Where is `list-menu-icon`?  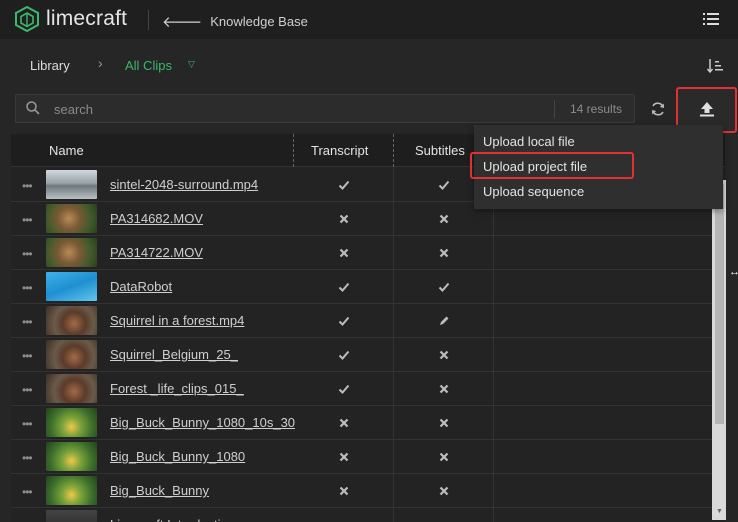
list-menu-icon is located at coordinates (711, 19).